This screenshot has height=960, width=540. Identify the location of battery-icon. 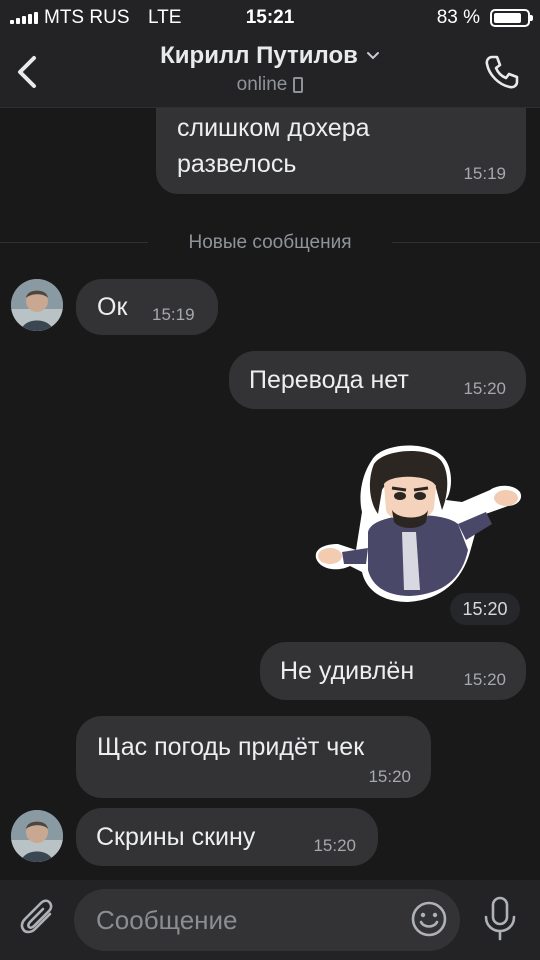
(511, 18).